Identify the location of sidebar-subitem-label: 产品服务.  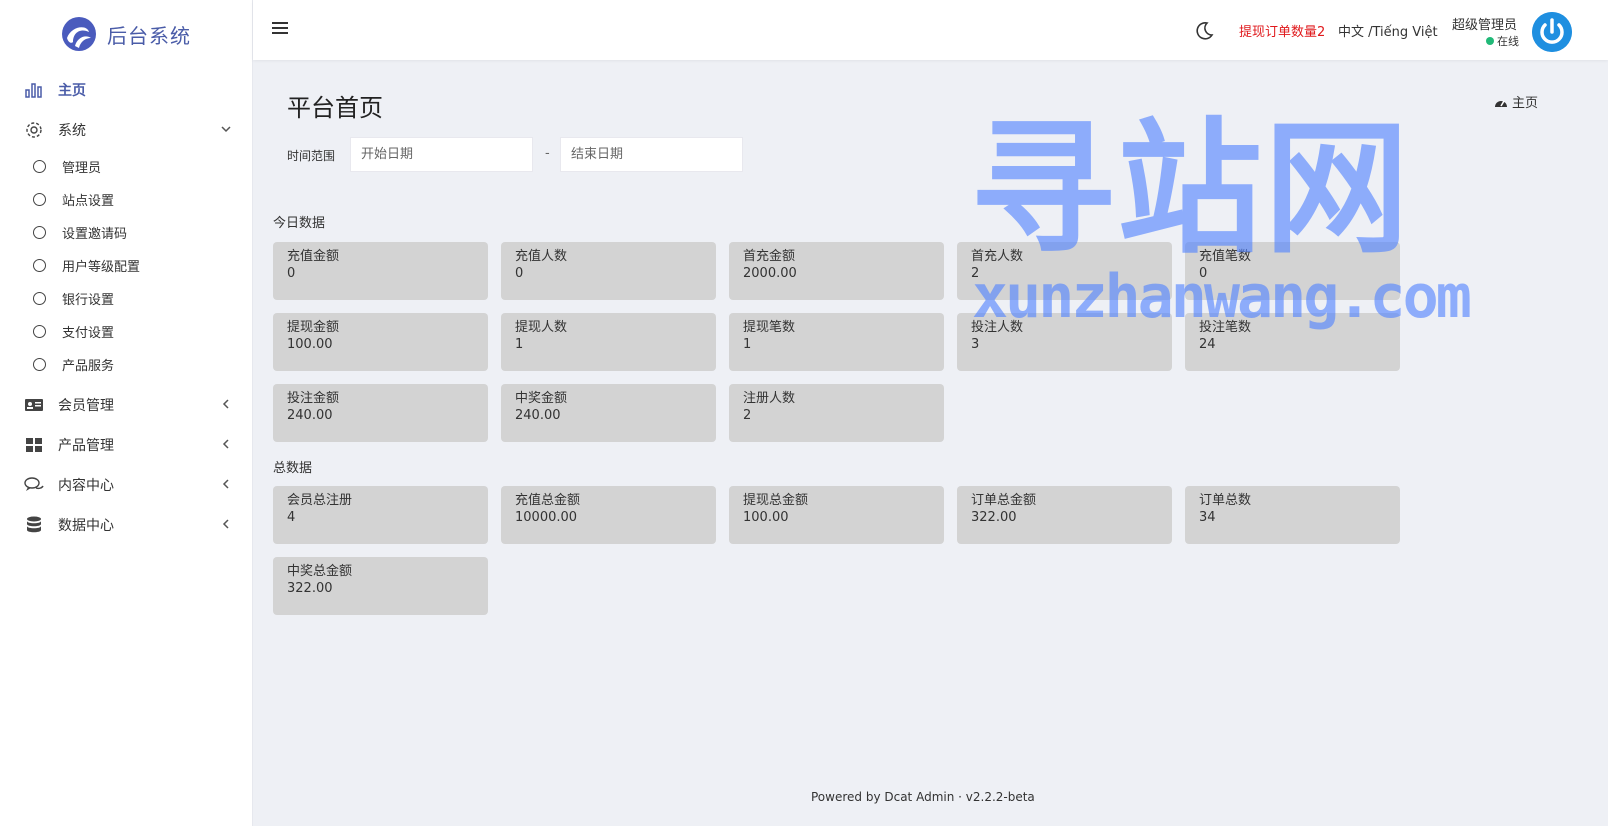
(88, 366).